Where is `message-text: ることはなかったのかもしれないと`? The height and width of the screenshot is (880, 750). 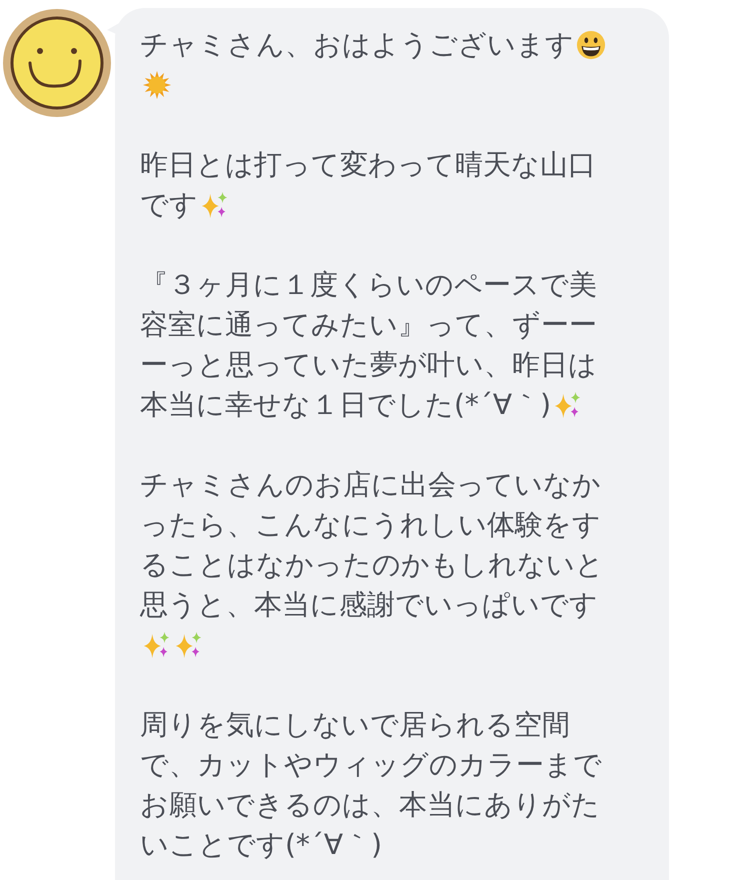
message-text: ることはなかったのかもしれないと is located at coordinates (372, 565).